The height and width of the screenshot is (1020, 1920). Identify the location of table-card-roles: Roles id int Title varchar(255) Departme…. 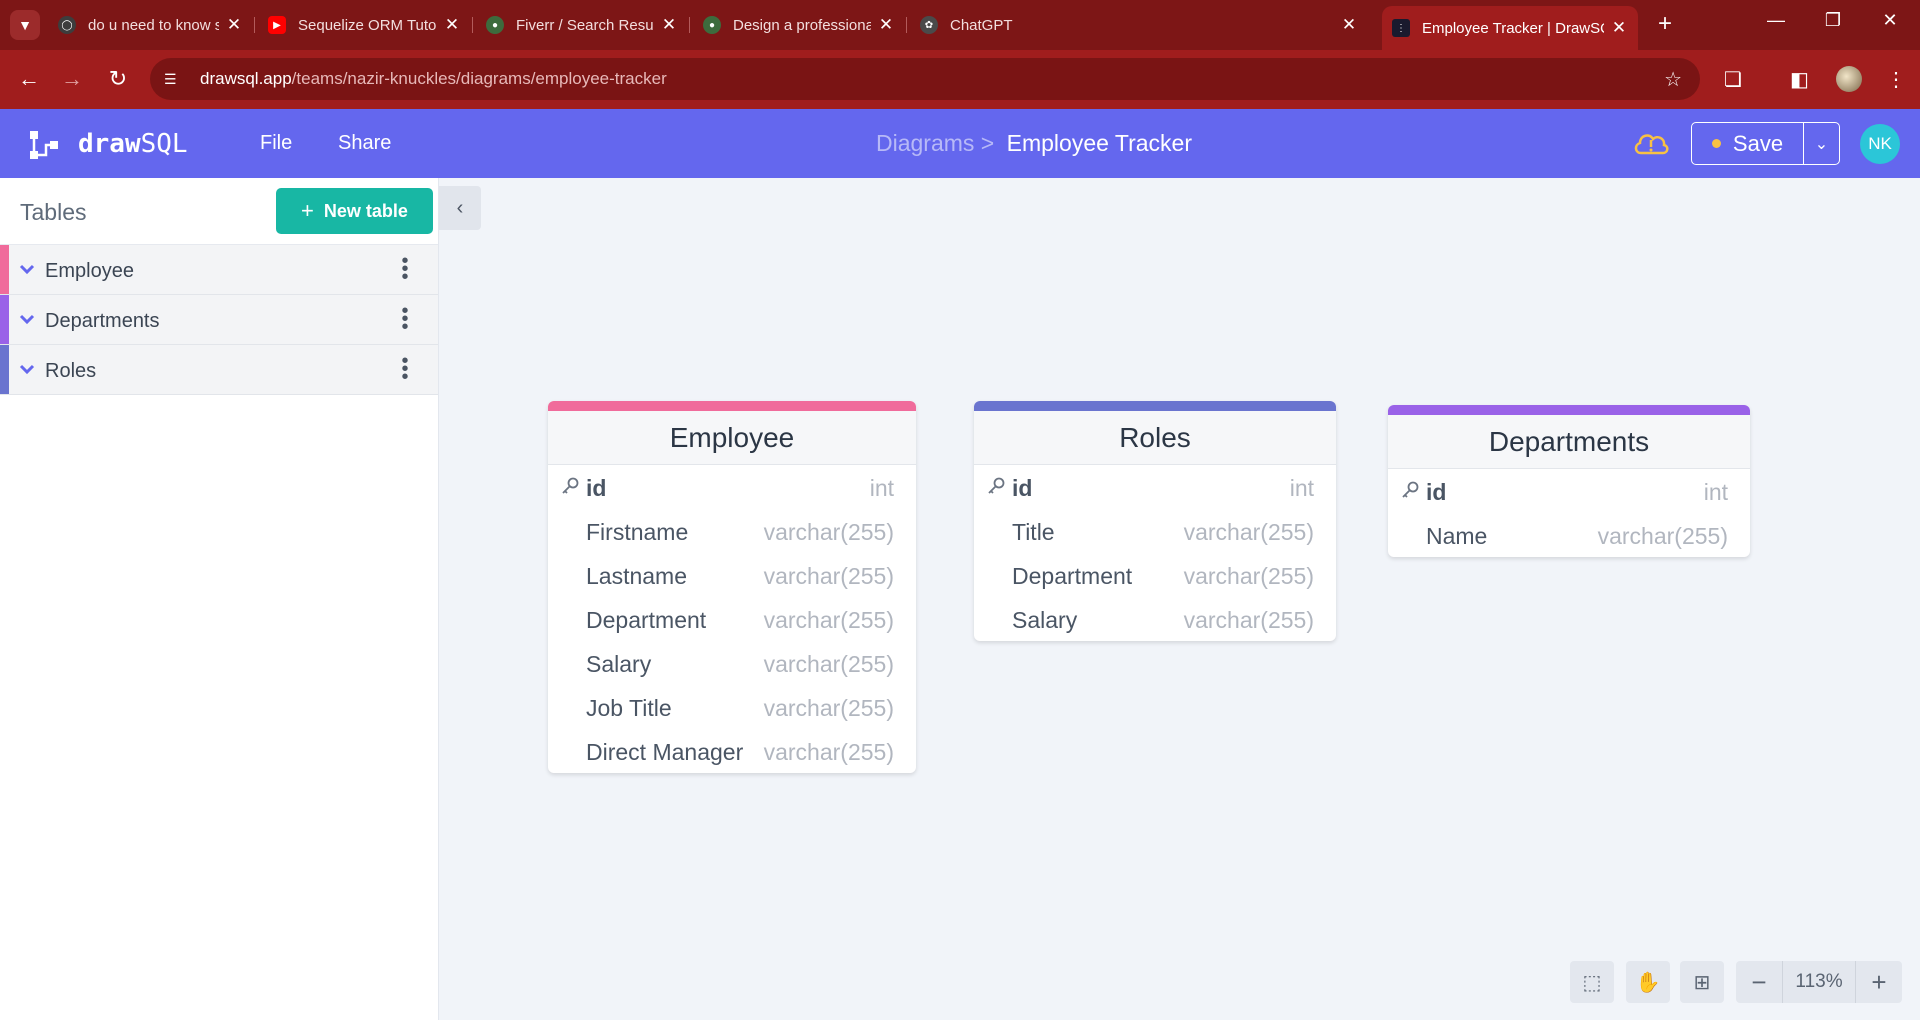
(1155, 521).